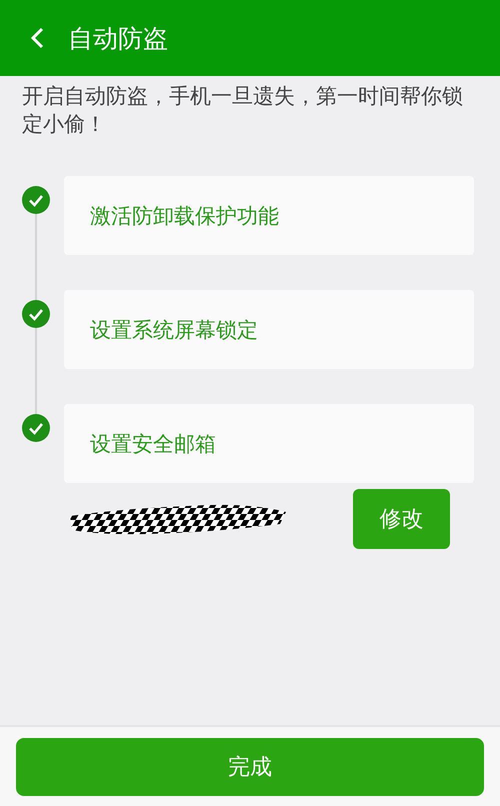 The height and width of the screenshot is (806, 500). What do you see at coordinates (243, 110) in the screenshot?
I see `intro-text: 开启自动防盗，手机一旦遗失，第一时间帮你锁定小偷！` at bounding box center [243, 110].